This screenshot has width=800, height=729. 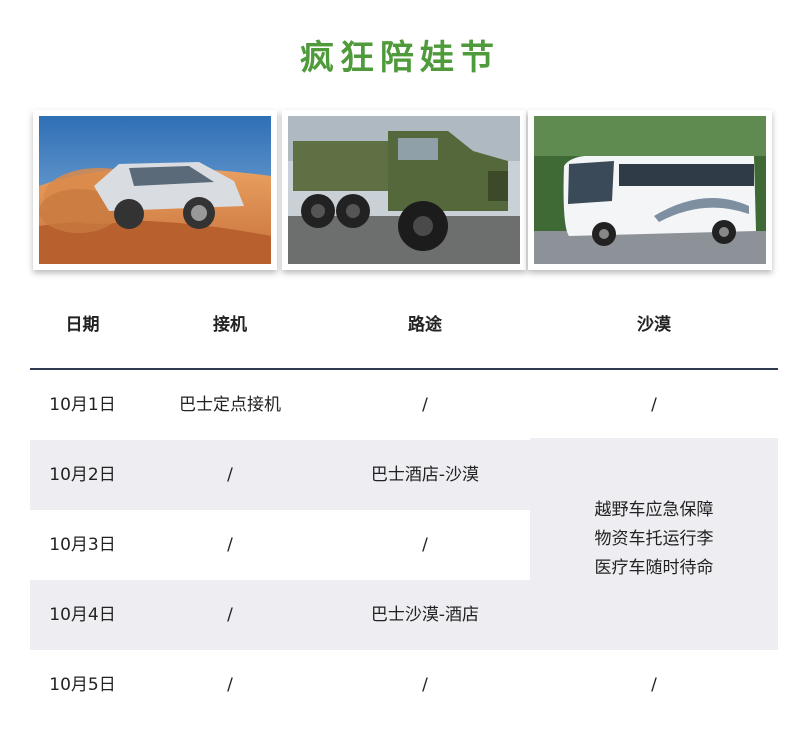 I want to click on date-cell: 10月4日, so click(x=82, y=615).